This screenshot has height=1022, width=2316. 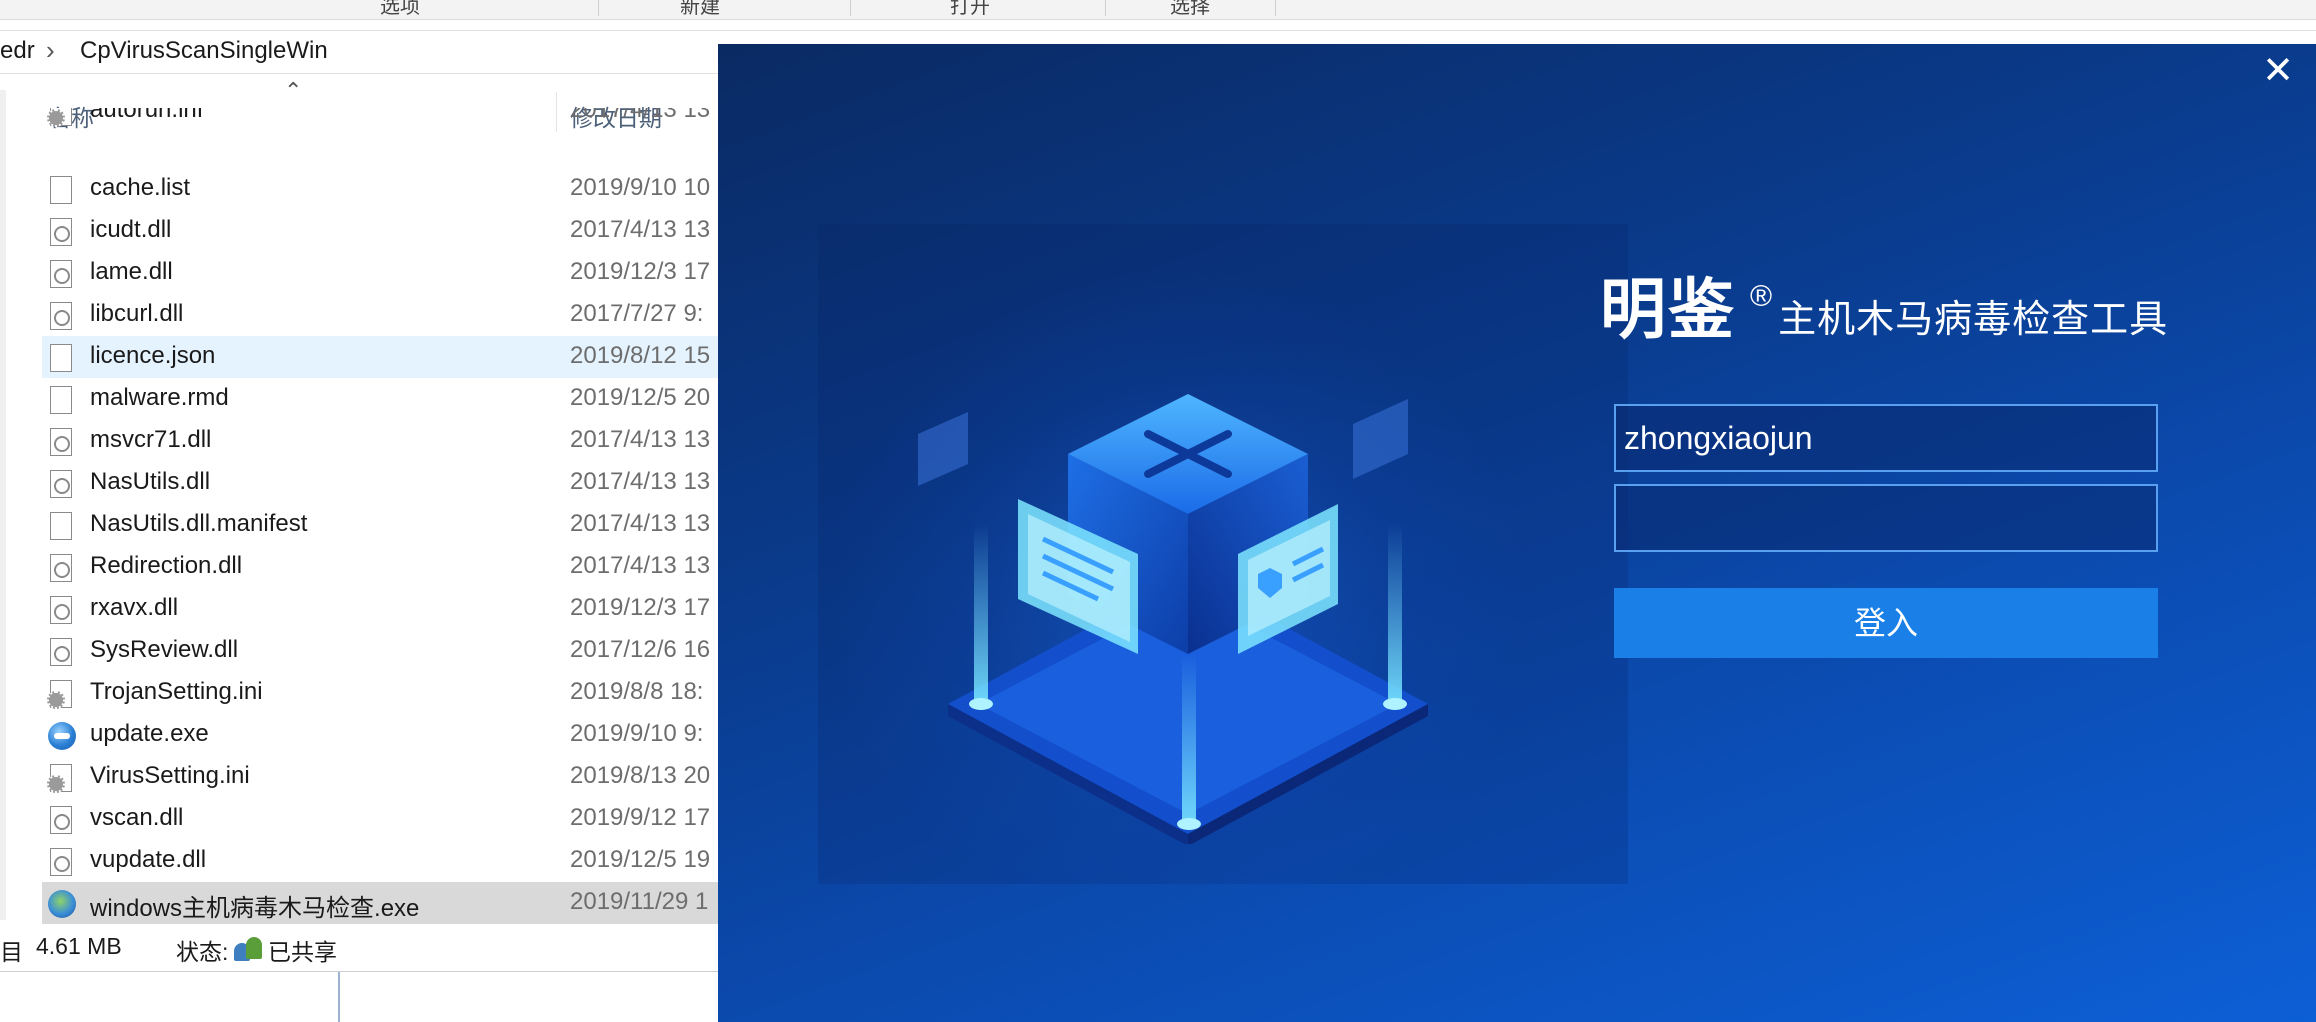 What do you see at coordinates (62, 904) in the screenshot?
I see `globe-exe-icon` at bounding box center [62, 904].